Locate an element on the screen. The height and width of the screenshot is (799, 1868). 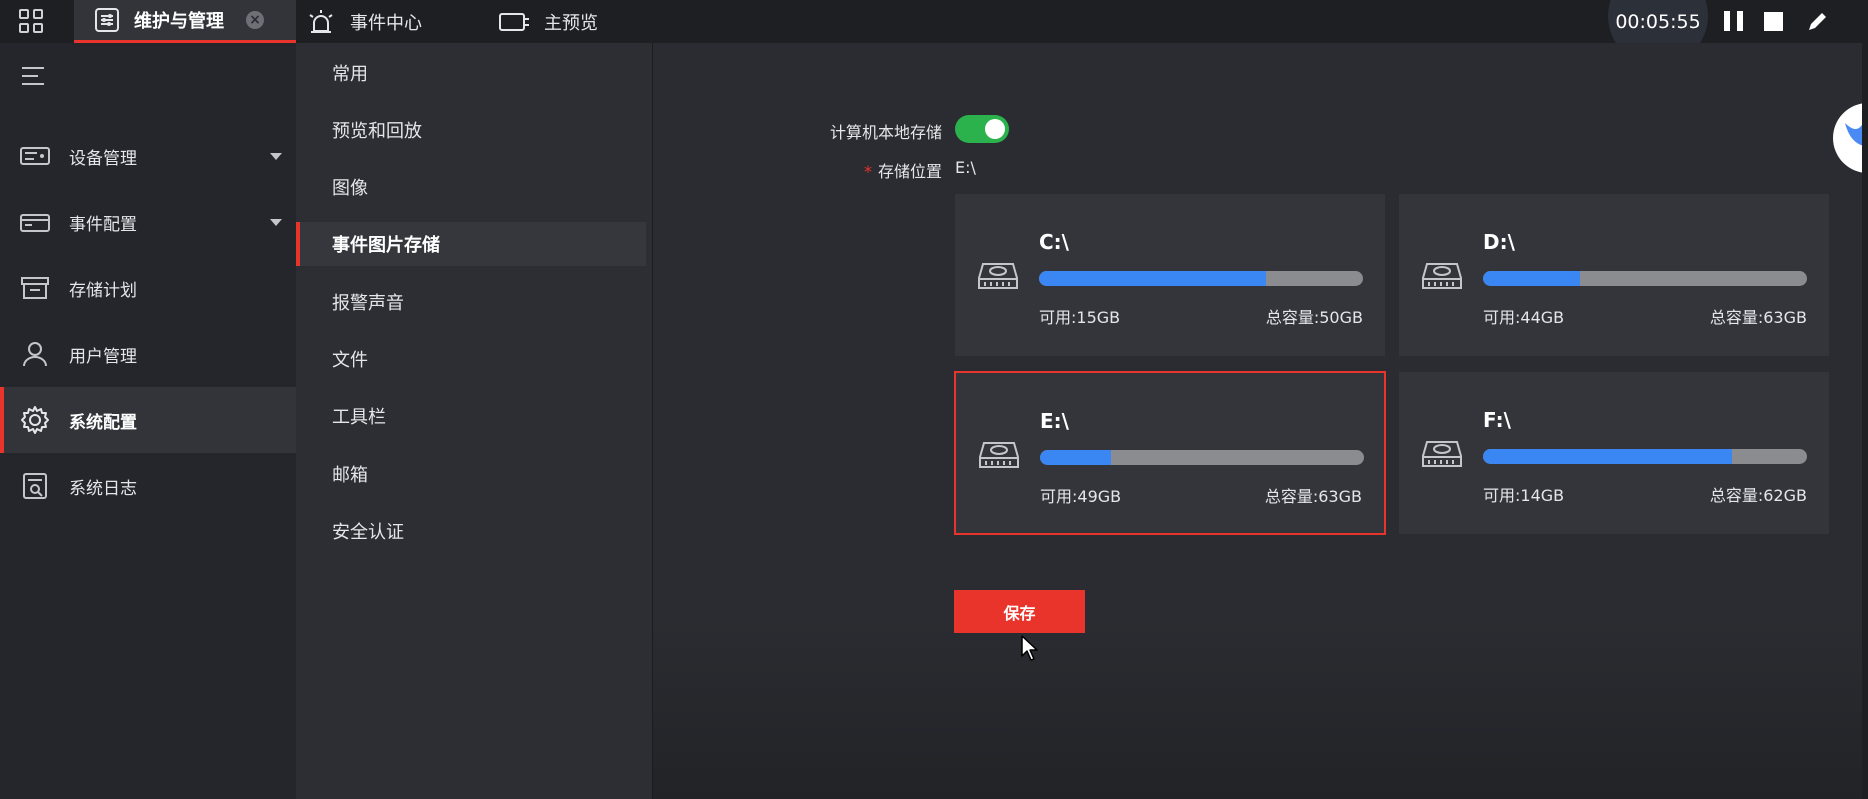
left-nav: 设备管理 事件配置 存储计划 用户管理 系统配置 系统日志 is located at coordinates (148, 421).